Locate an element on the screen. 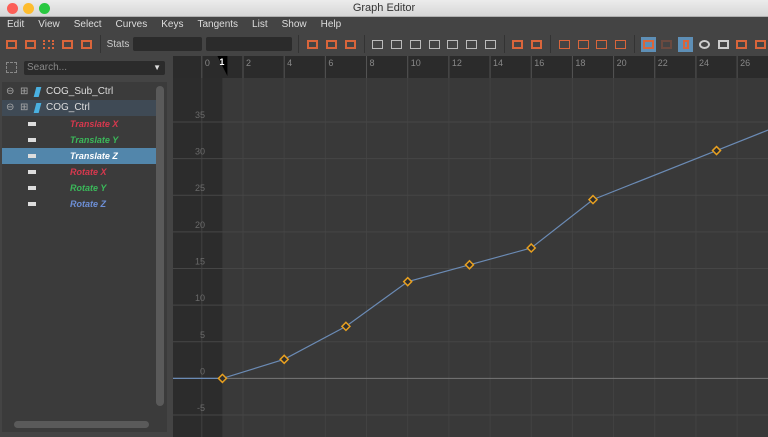 The image size is (768, 437). y-tick-label: 25 is located at coordinates (200, 188).